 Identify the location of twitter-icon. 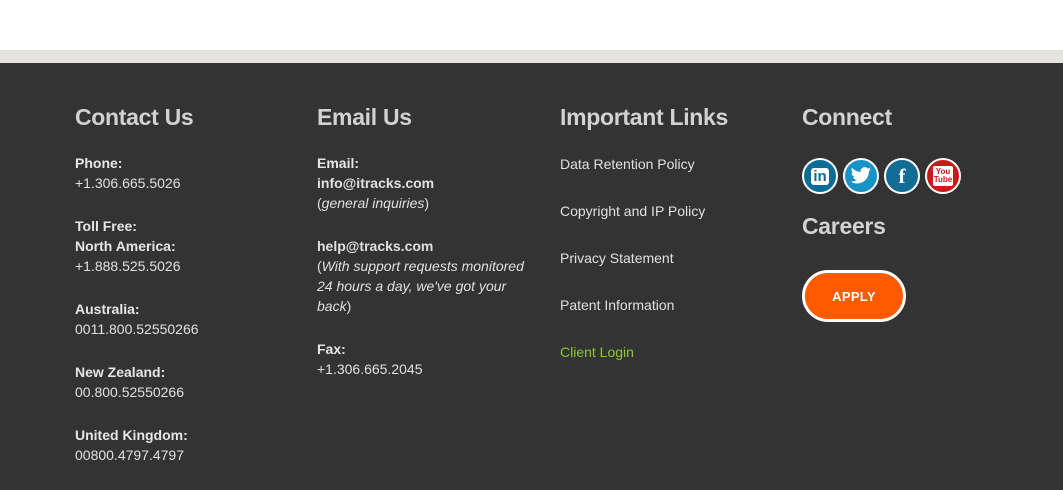
(861, 176).